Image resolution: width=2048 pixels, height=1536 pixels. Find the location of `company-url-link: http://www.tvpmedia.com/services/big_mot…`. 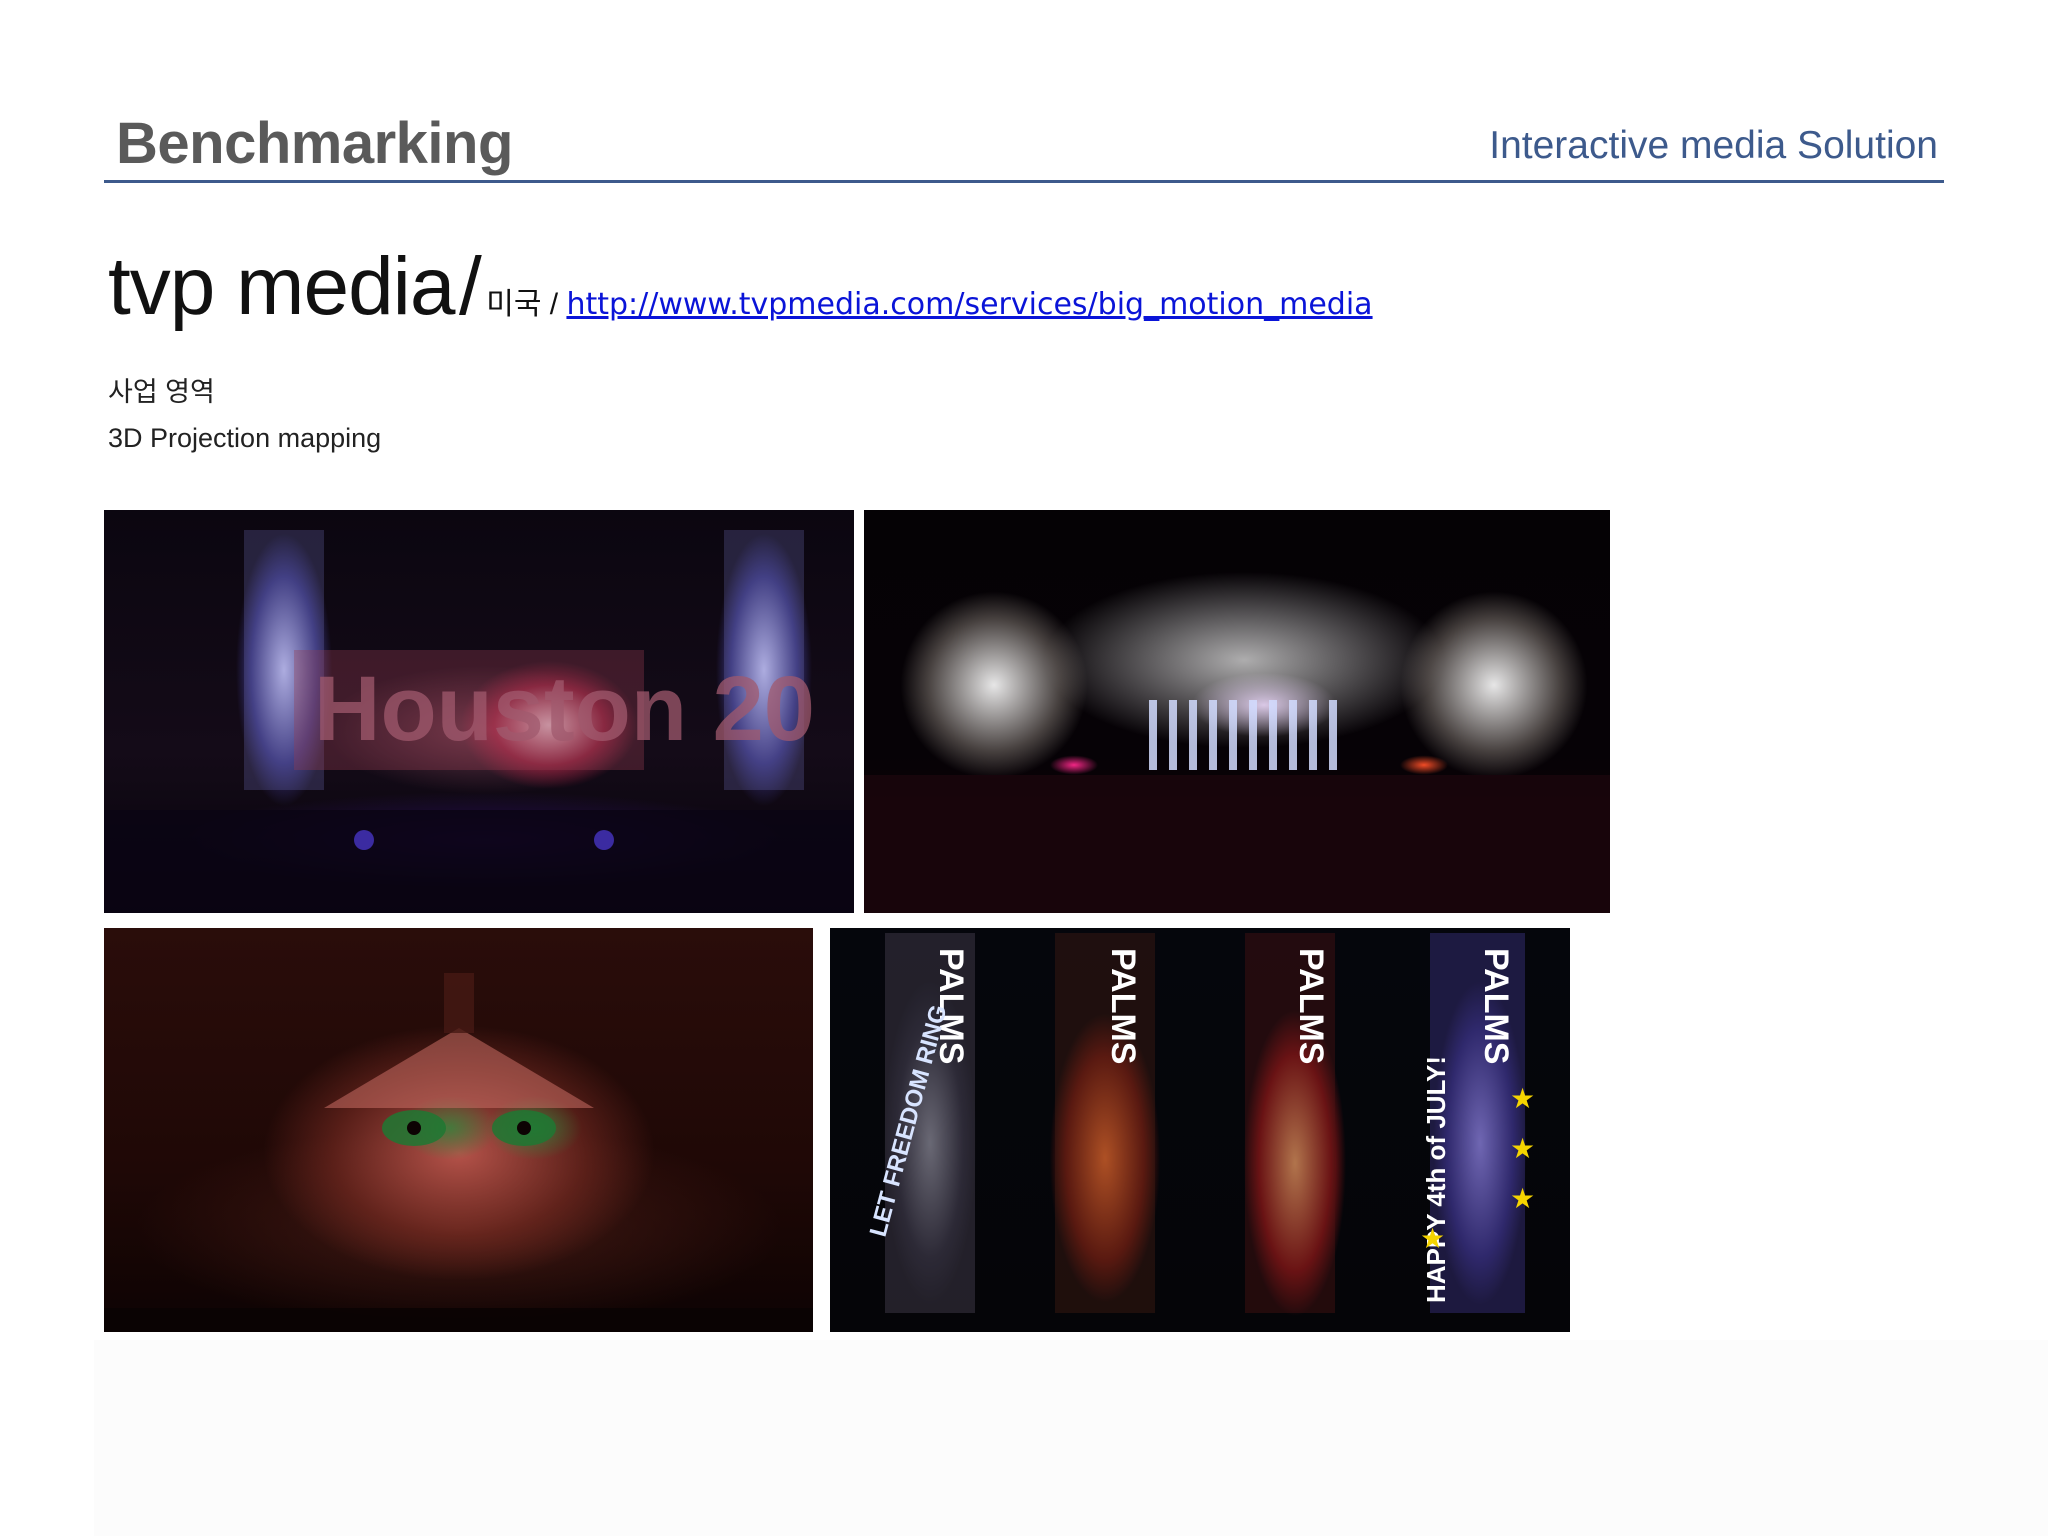

company-url-link: http://www.tvpmedia.com/services/big_mot… is located at coordinates (969, 304).